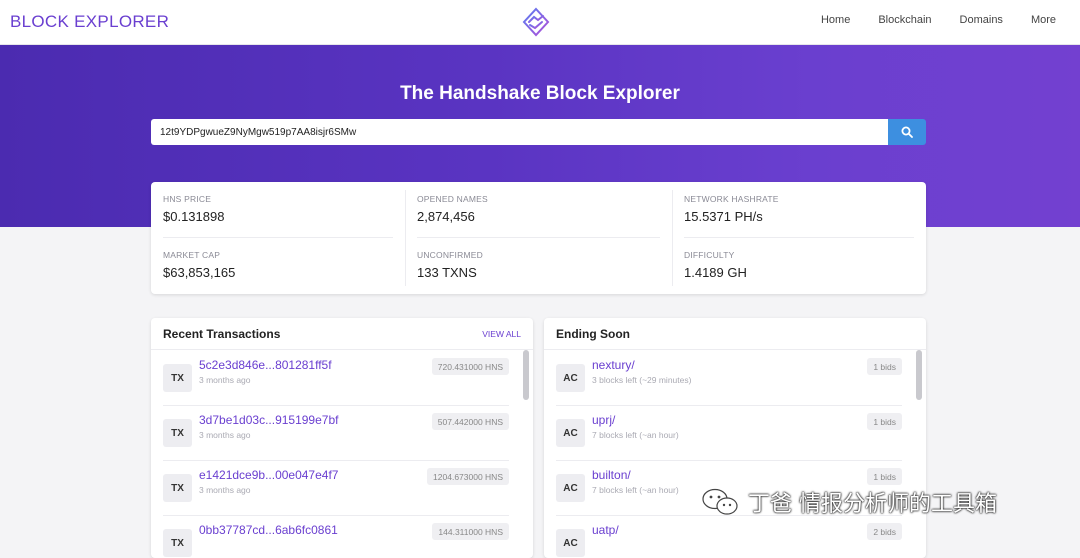 This screenshot has height=558, width=1080. Describe the element at coordinates (89, 22) in the screenshot. I see `brand-logo-text: BLOCK EXPLORER` at that location.